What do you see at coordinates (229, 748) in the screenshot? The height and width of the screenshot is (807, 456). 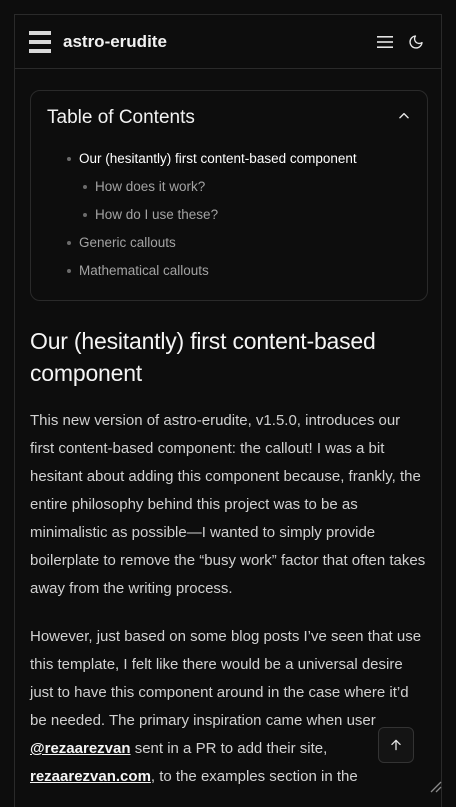 I see `paragraph-text: sent in a PR to add their site,` at bounding box center [229, 748].